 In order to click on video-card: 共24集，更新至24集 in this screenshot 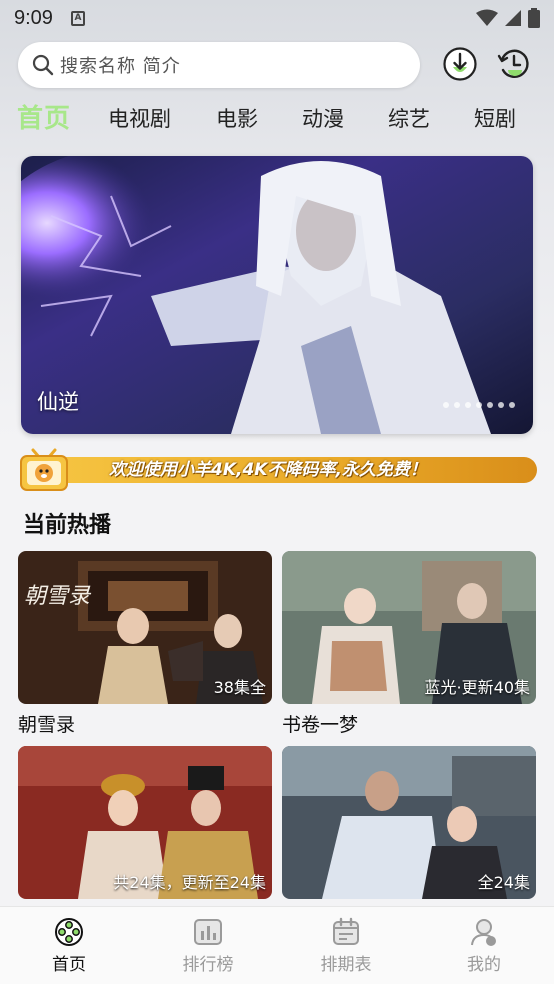, I will do `click(145, 822)`.